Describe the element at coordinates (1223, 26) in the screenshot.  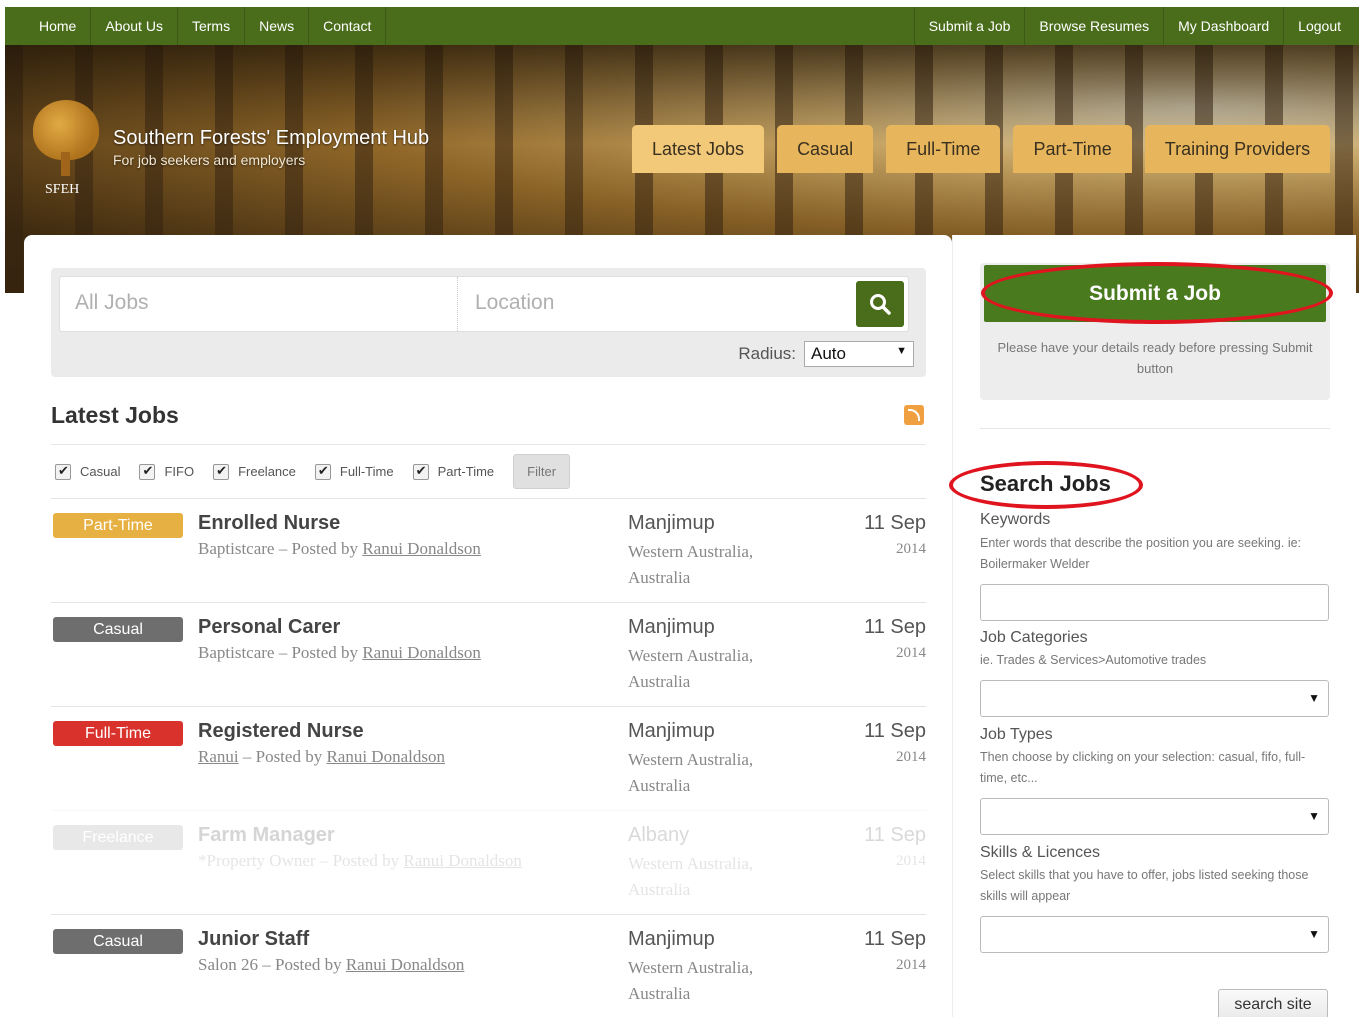
I see `nav-my-dashboard: My Dashboard` at that location.